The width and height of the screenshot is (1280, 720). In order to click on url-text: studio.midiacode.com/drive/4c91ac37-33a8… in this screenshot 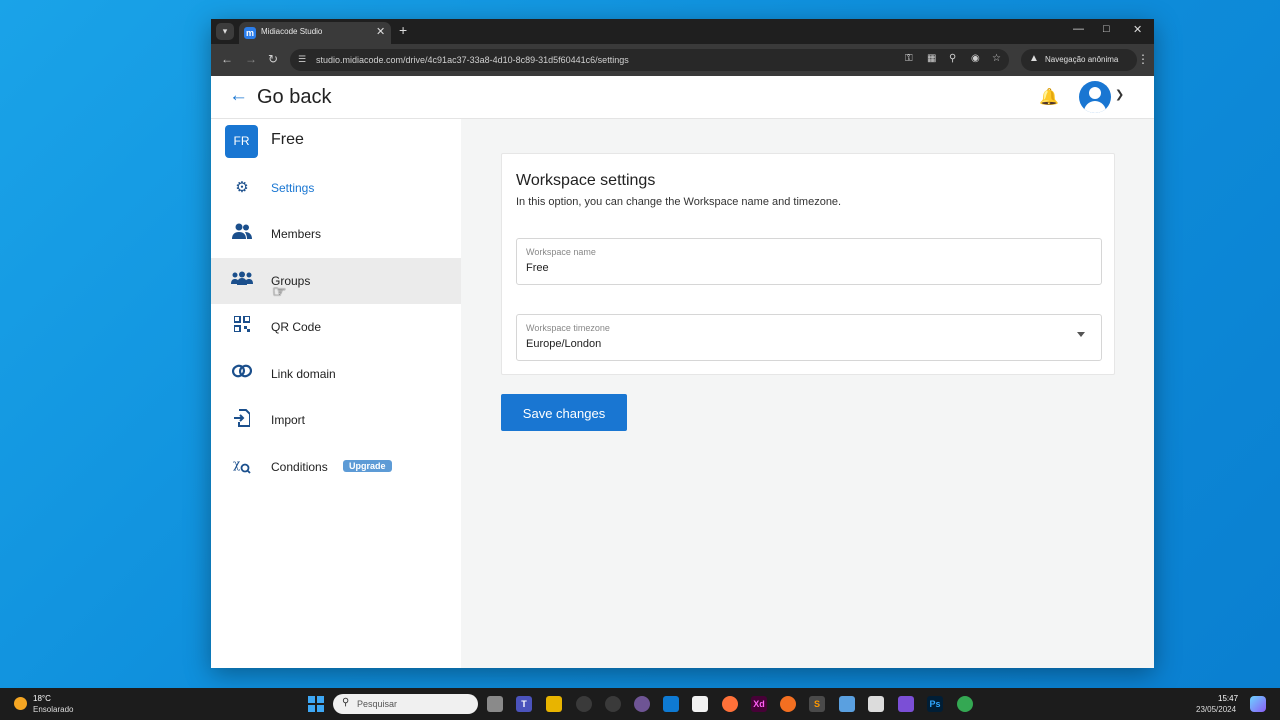, I will do `click(472, 60)`.